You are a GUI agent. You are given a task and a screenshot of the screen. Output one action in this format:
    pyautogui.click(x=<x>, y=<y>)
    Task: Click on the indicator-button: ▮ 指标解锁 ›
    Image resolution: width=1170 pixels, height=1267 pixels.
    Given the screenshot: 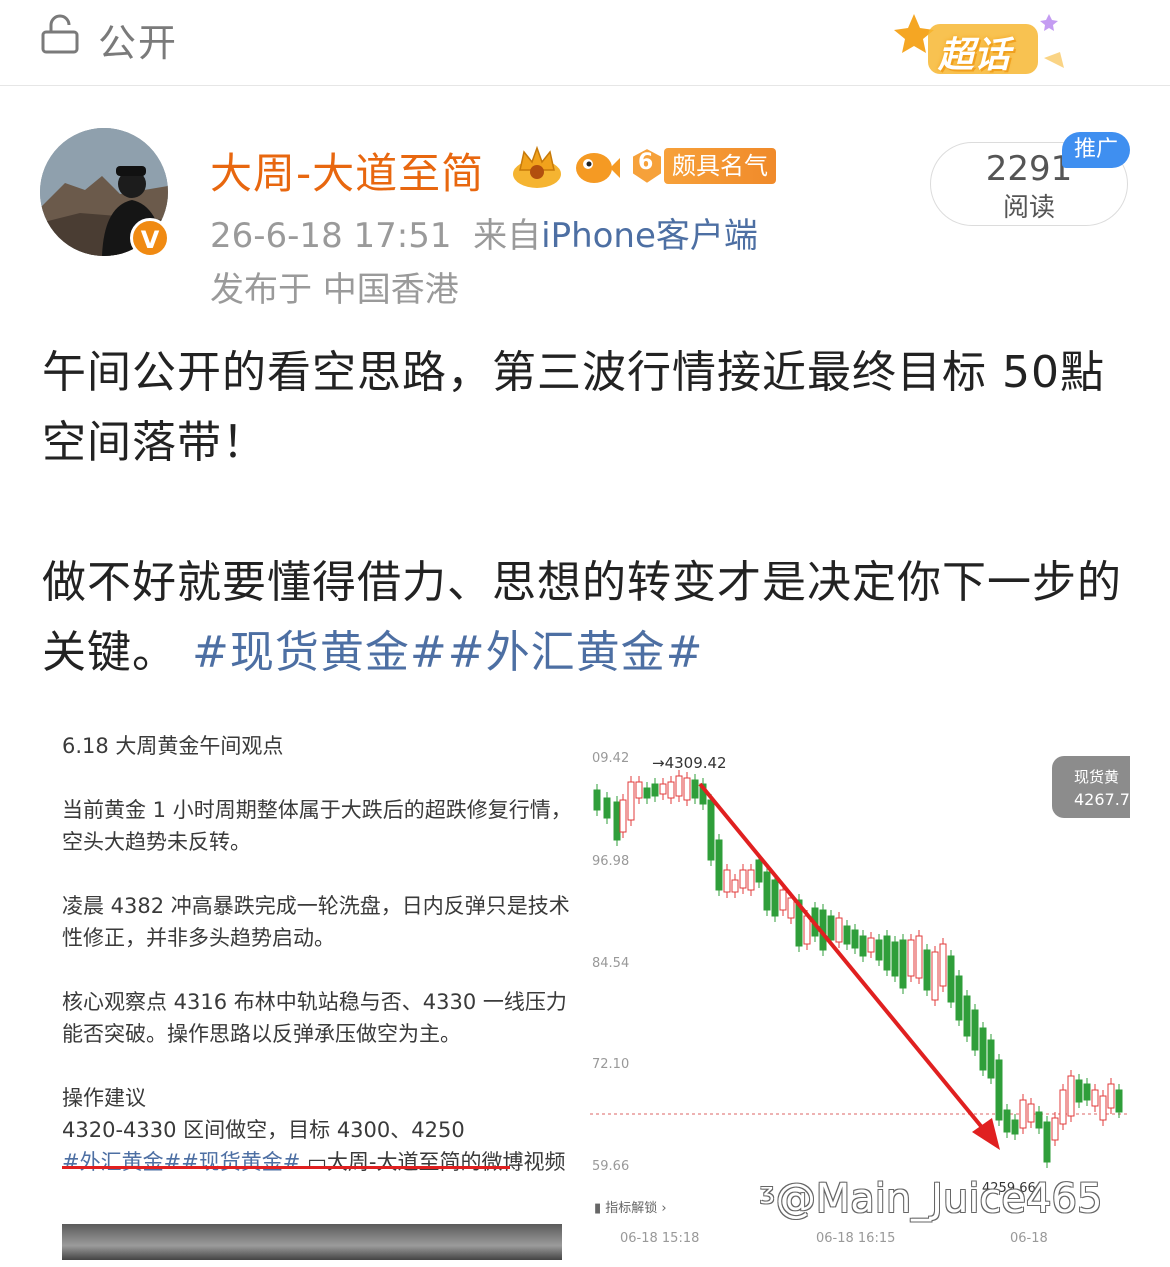 What is the action you would take?
    pyautogui.click(x=630, y=1208)
    